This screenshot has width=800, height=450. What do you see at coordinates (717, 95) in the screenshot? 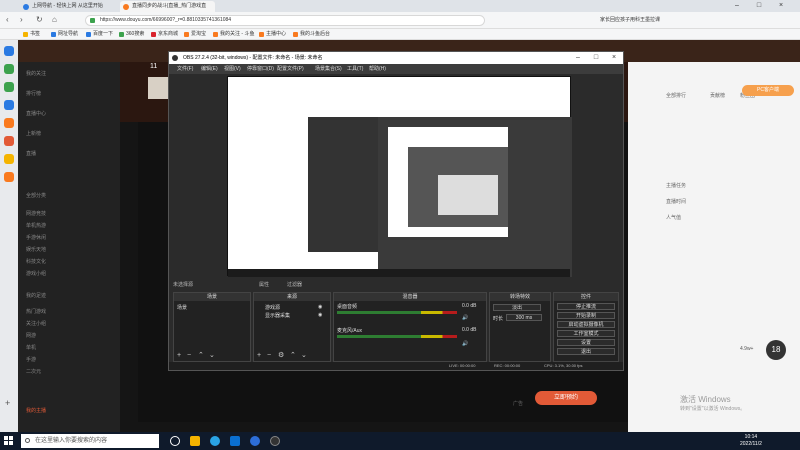
I see `rank-tab: 贡献榜` at bounding box center [717, 95].